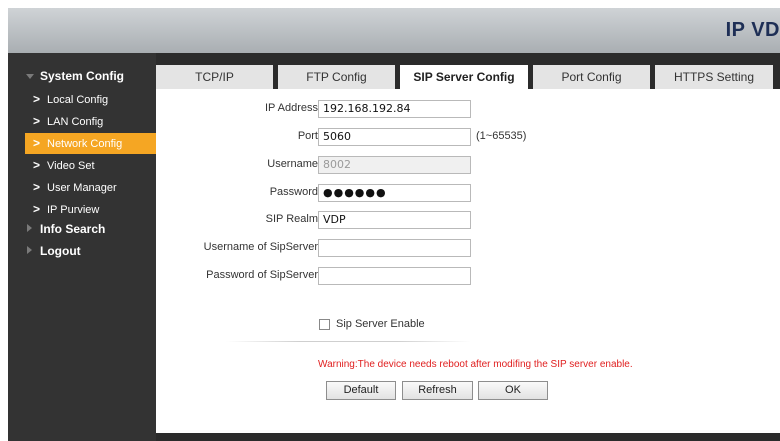 Image resolution: width=780 pixels, height=441 pixels. Describe the element at coordinates (394, 276) in the screenshot. I see `password-of-sipserver-field` at that location.